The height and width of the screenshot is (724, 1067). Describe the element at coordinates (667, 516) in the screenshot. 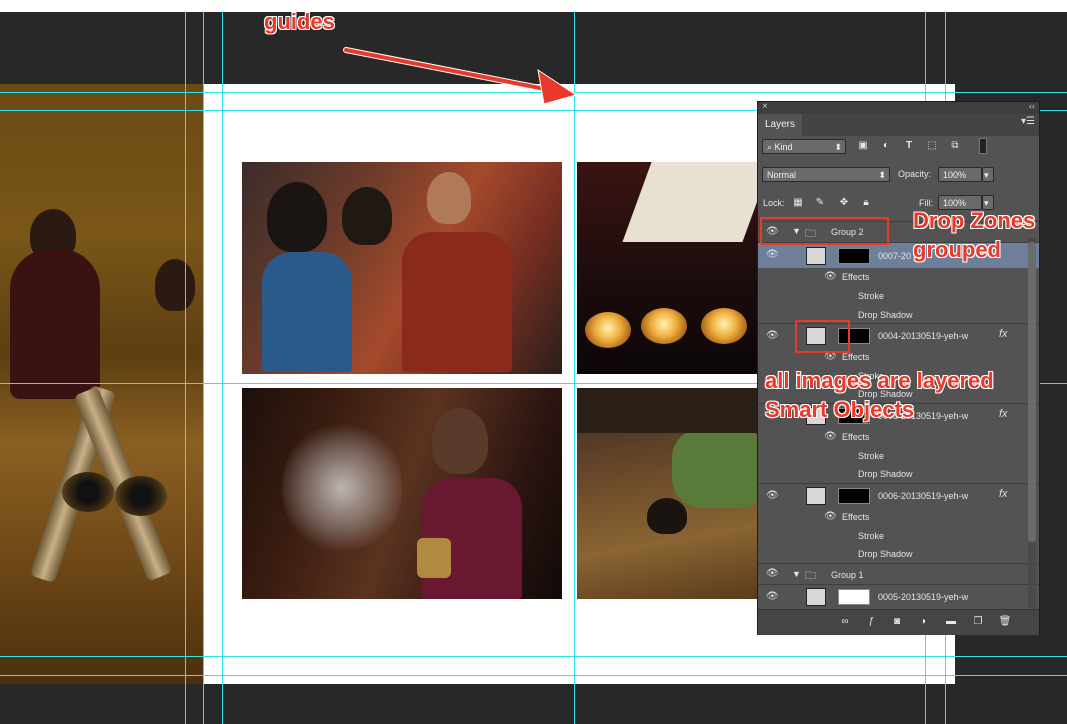

I see `bowing-head` at that location.